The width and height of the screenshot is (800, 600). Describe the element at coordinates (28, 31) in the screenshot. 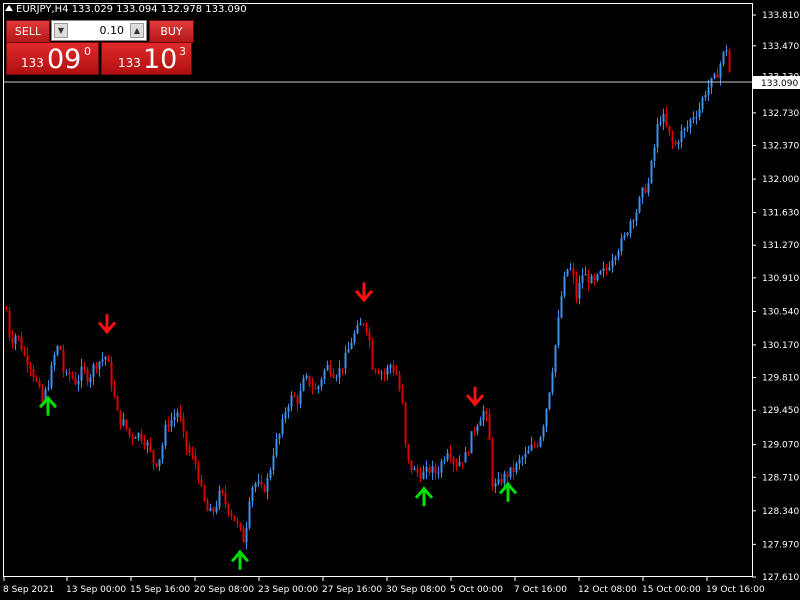

I see `sell-button: SELL` at that location.